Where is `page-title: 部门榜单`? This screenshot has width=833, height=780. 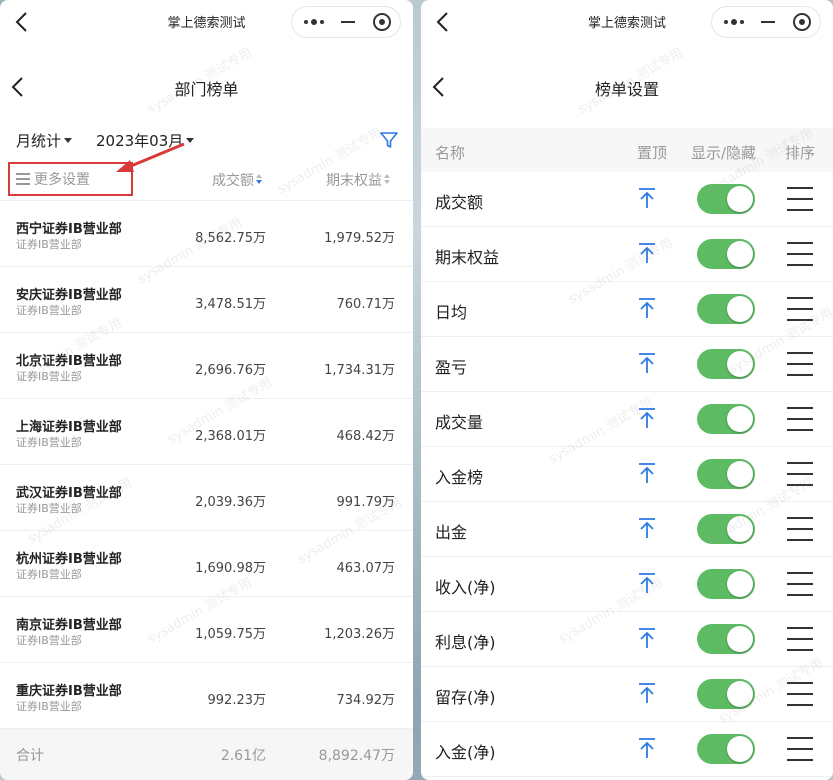
page-title: 部门榜单 is located at coordinates (206, 89).